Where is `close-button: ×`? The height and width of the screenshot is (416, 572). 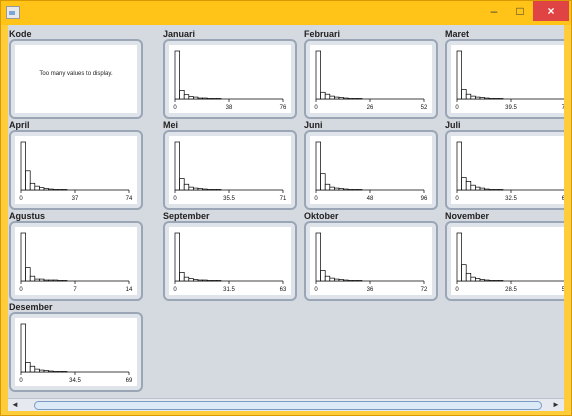 close-button: × is located at coordinates (551, 11).